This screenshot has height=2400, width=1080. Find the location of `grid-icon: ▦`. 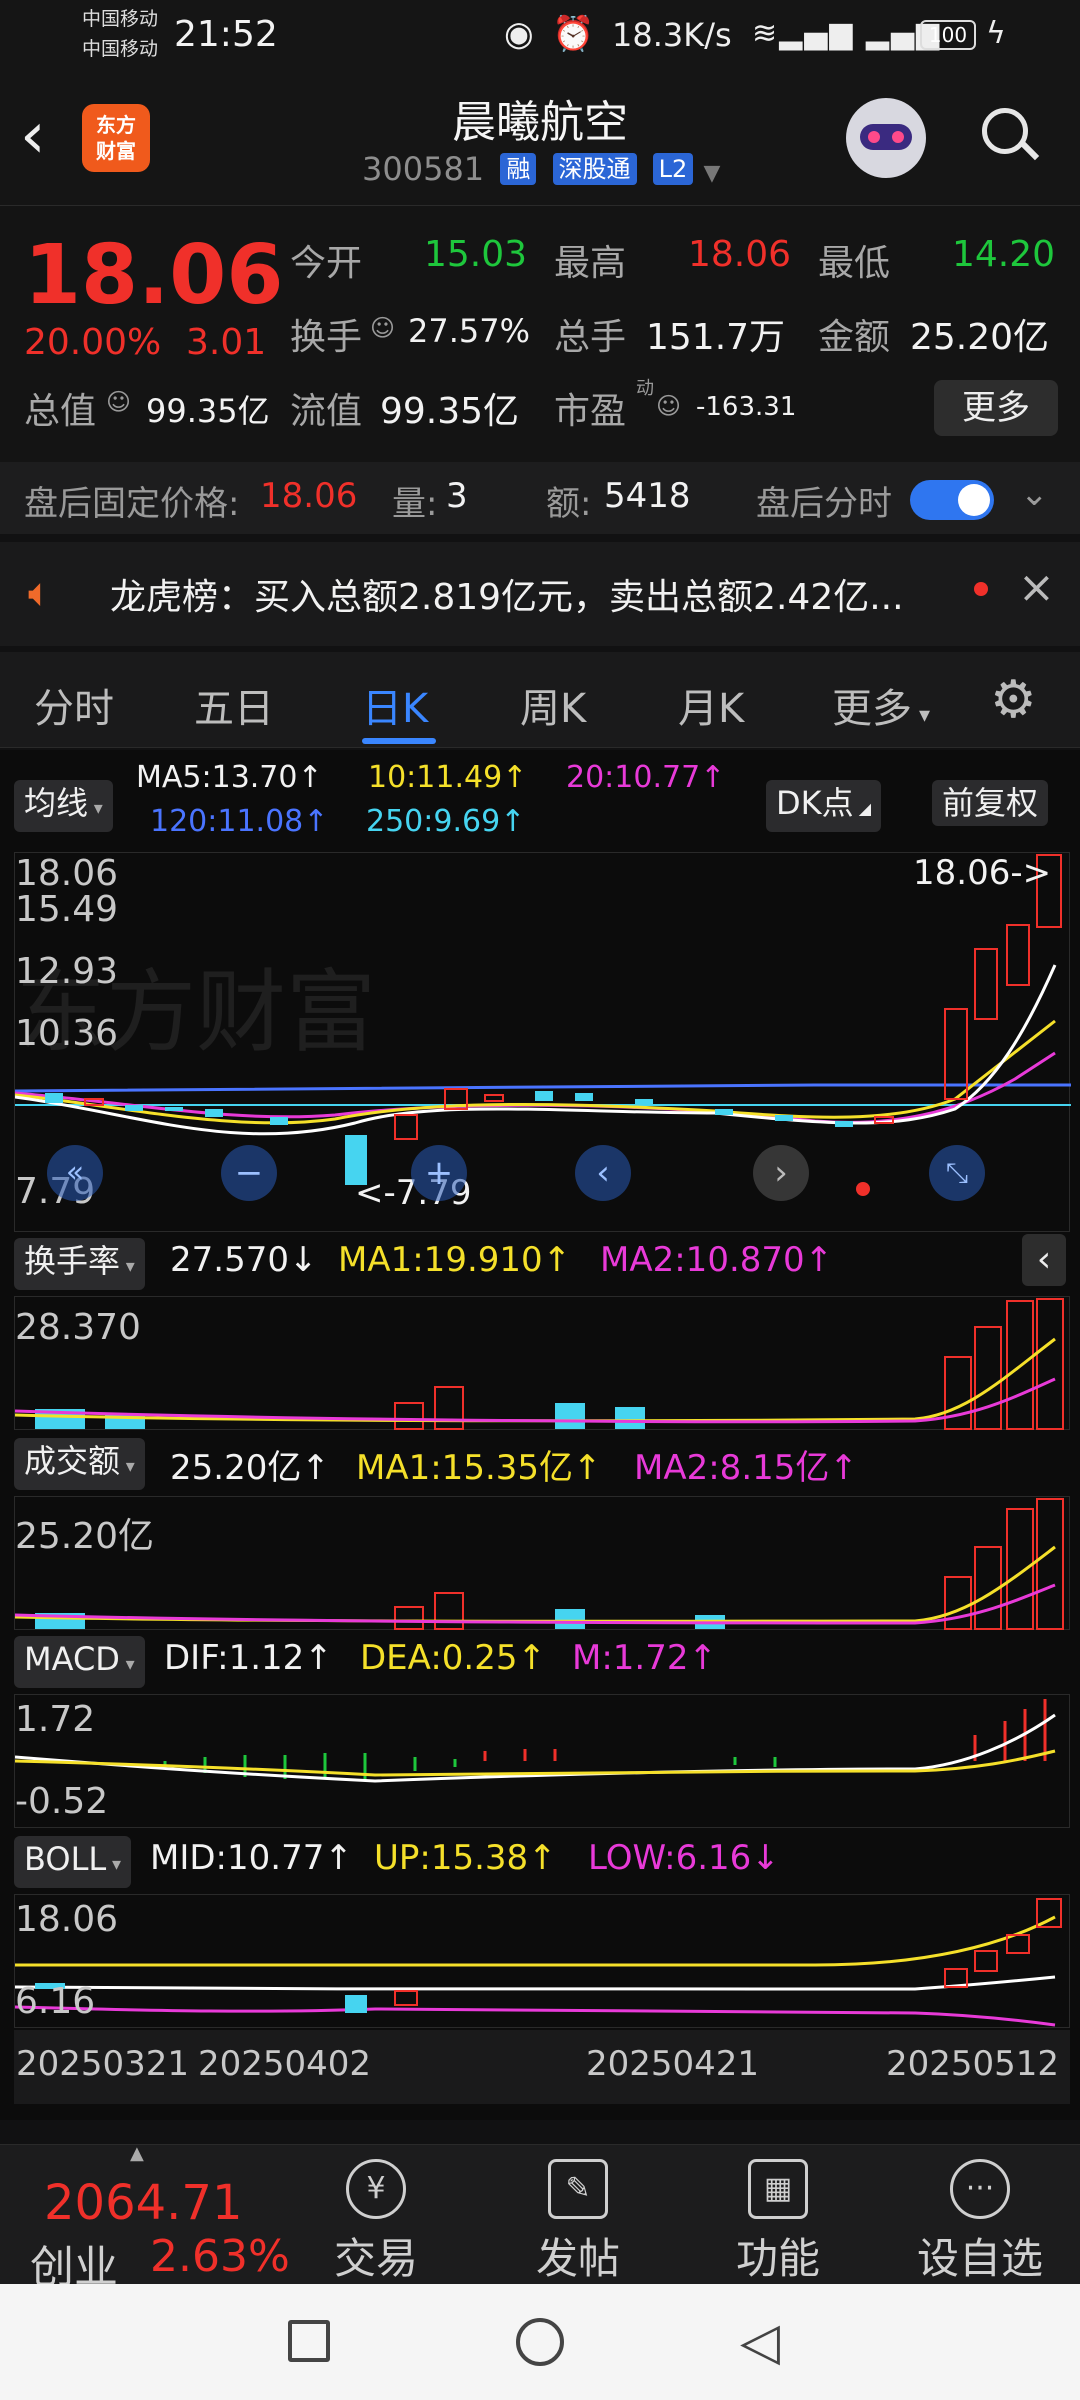

grid-icon: ▦ is located at coordinates (778, 2189).